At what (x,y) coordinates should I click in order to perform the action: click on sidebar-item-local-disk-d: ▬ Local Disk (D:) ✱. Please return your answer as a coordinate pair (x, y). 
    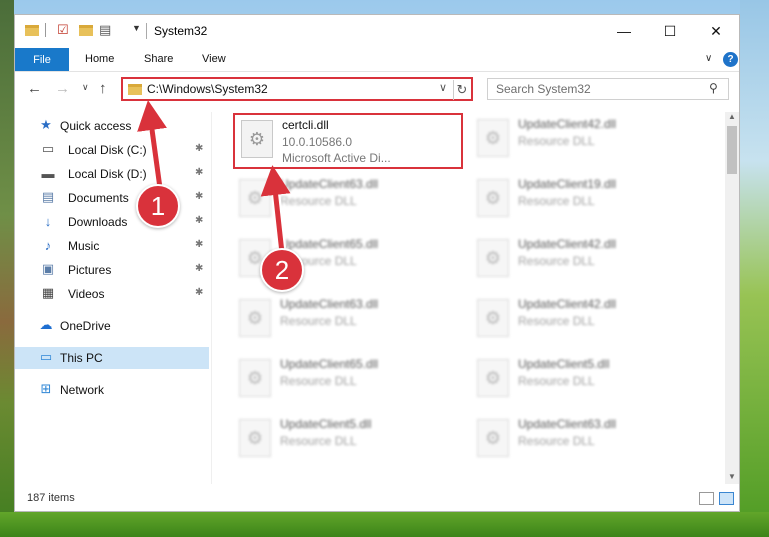
    Looking at the image, I should click on (112, 174).